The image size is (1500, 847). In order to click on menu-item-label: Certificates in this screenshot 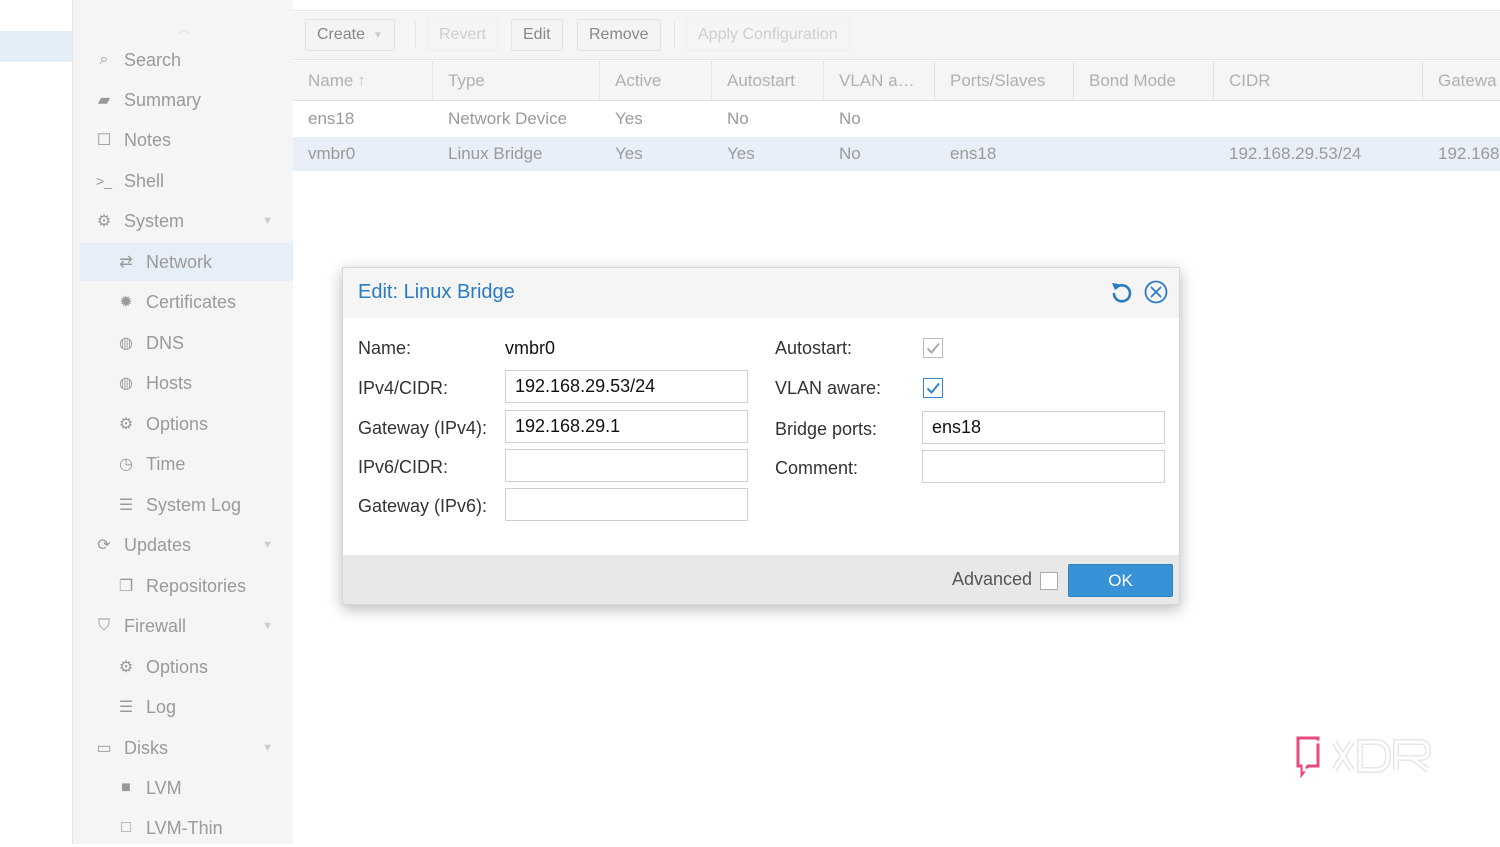, I will do `click(191, 301)`.